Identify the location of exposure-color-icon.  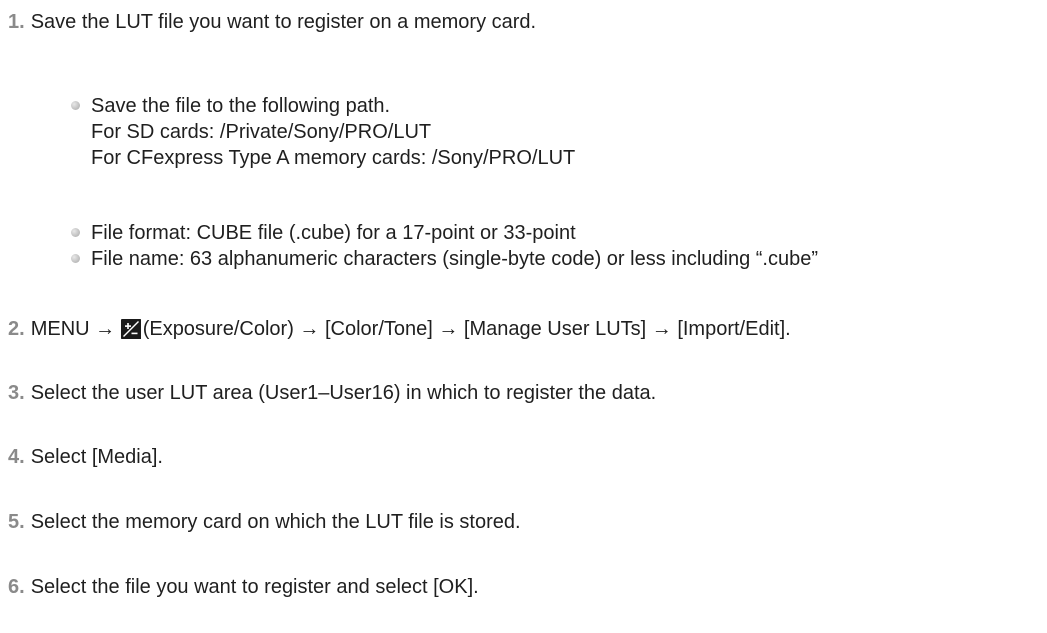
(130, 329).